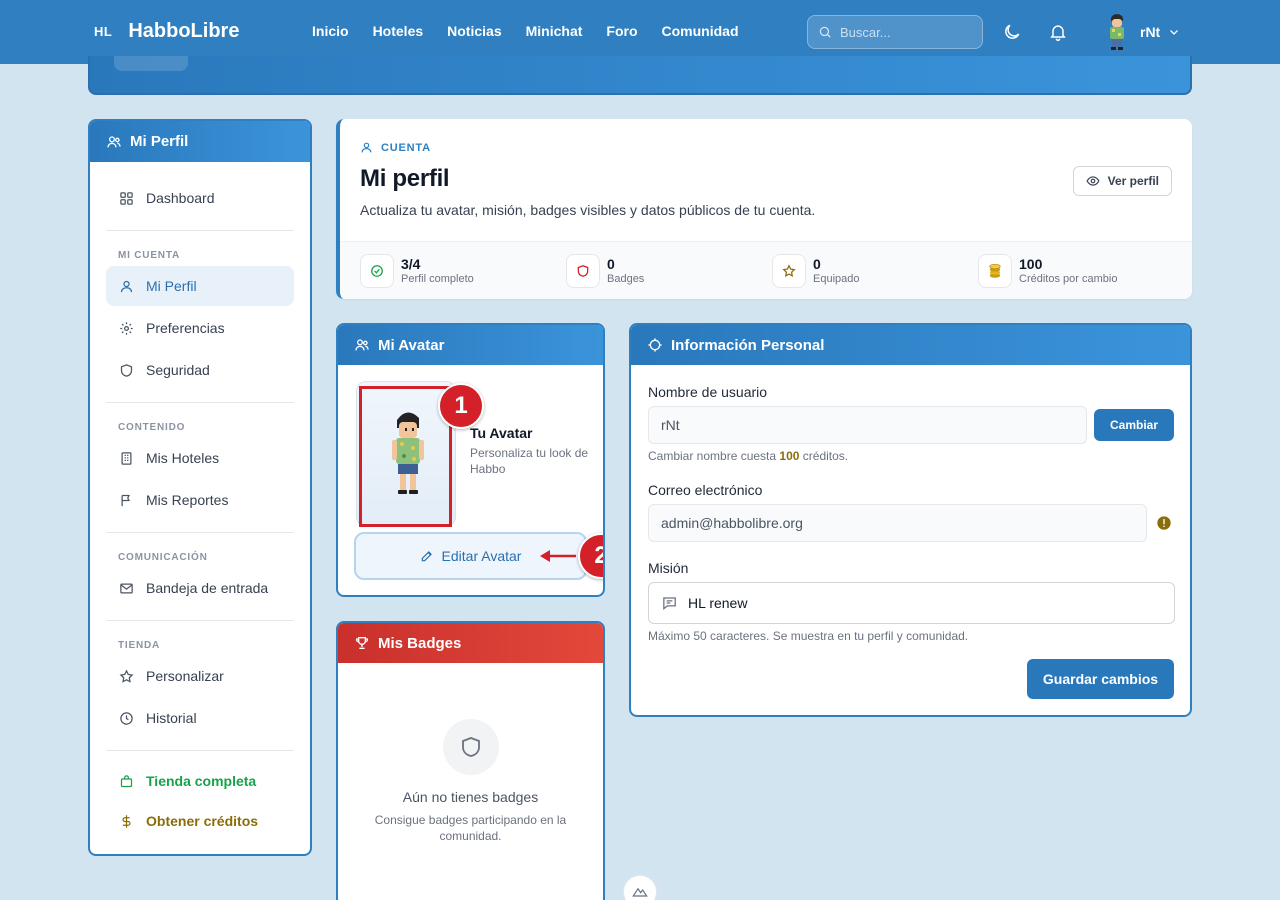 The image size is (1280, 900). What do you see at coordinates (159, 141) in the screenshot?
I see `sidebar-title: Mi Perfil` at bounding box center [159, 141].